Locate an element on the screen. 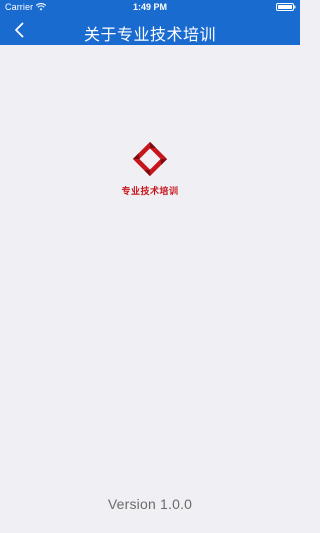  app-logo: 专业技术培训 is located at coordinates (150, 168).